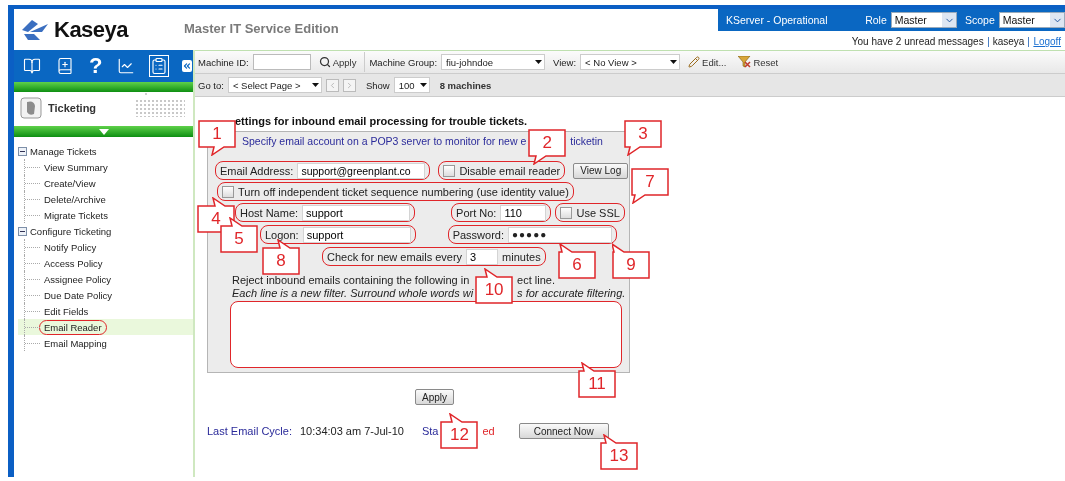  Describe the element at coordinates (282, 234) in the screenshot. I see `logon-label: Logon:` at that location.